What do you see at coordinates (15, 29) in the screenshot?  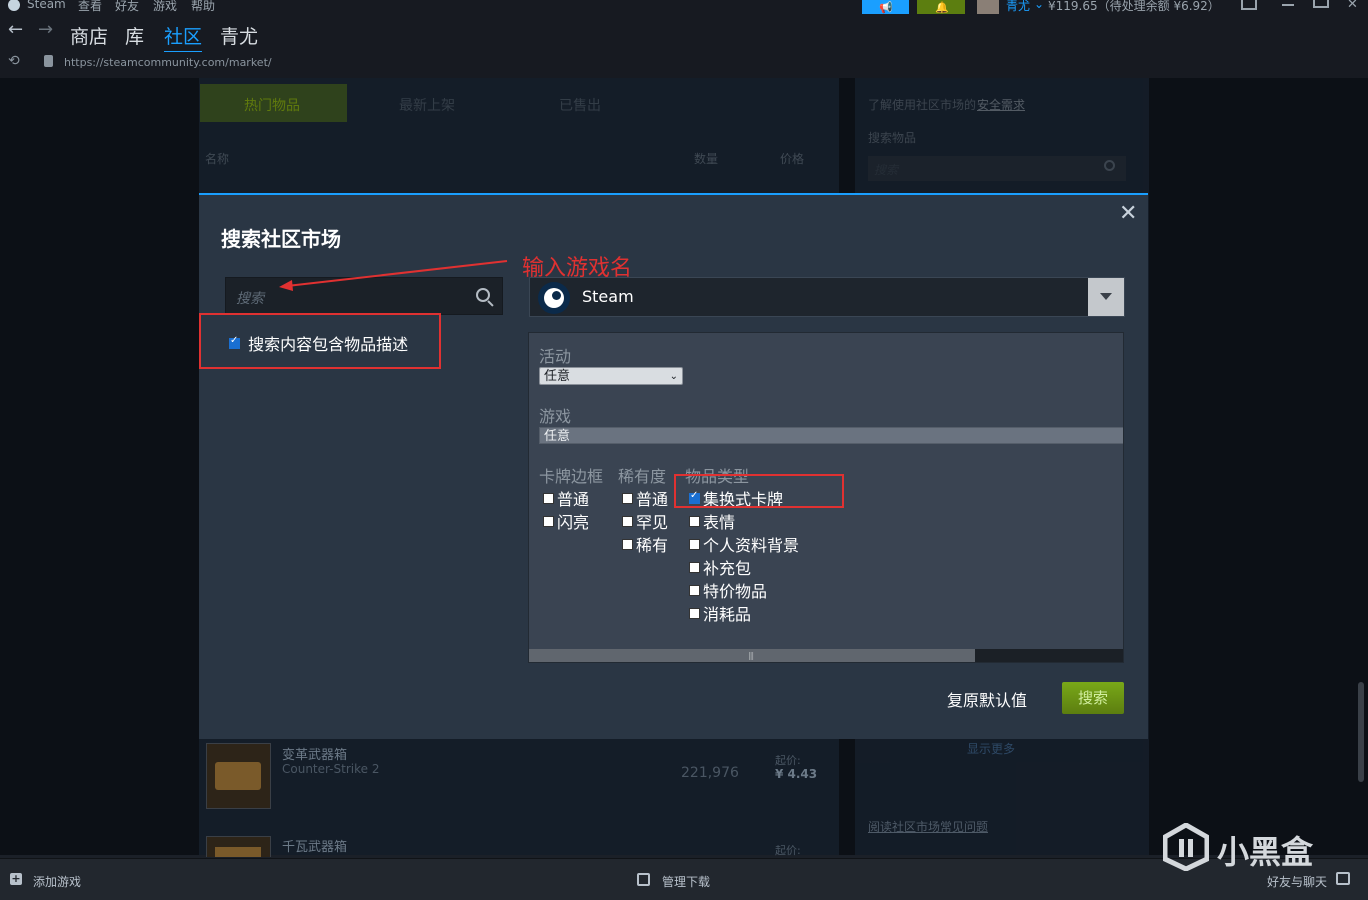 I see `back-arrow-icon: ←` at bounding box center [15, 29].